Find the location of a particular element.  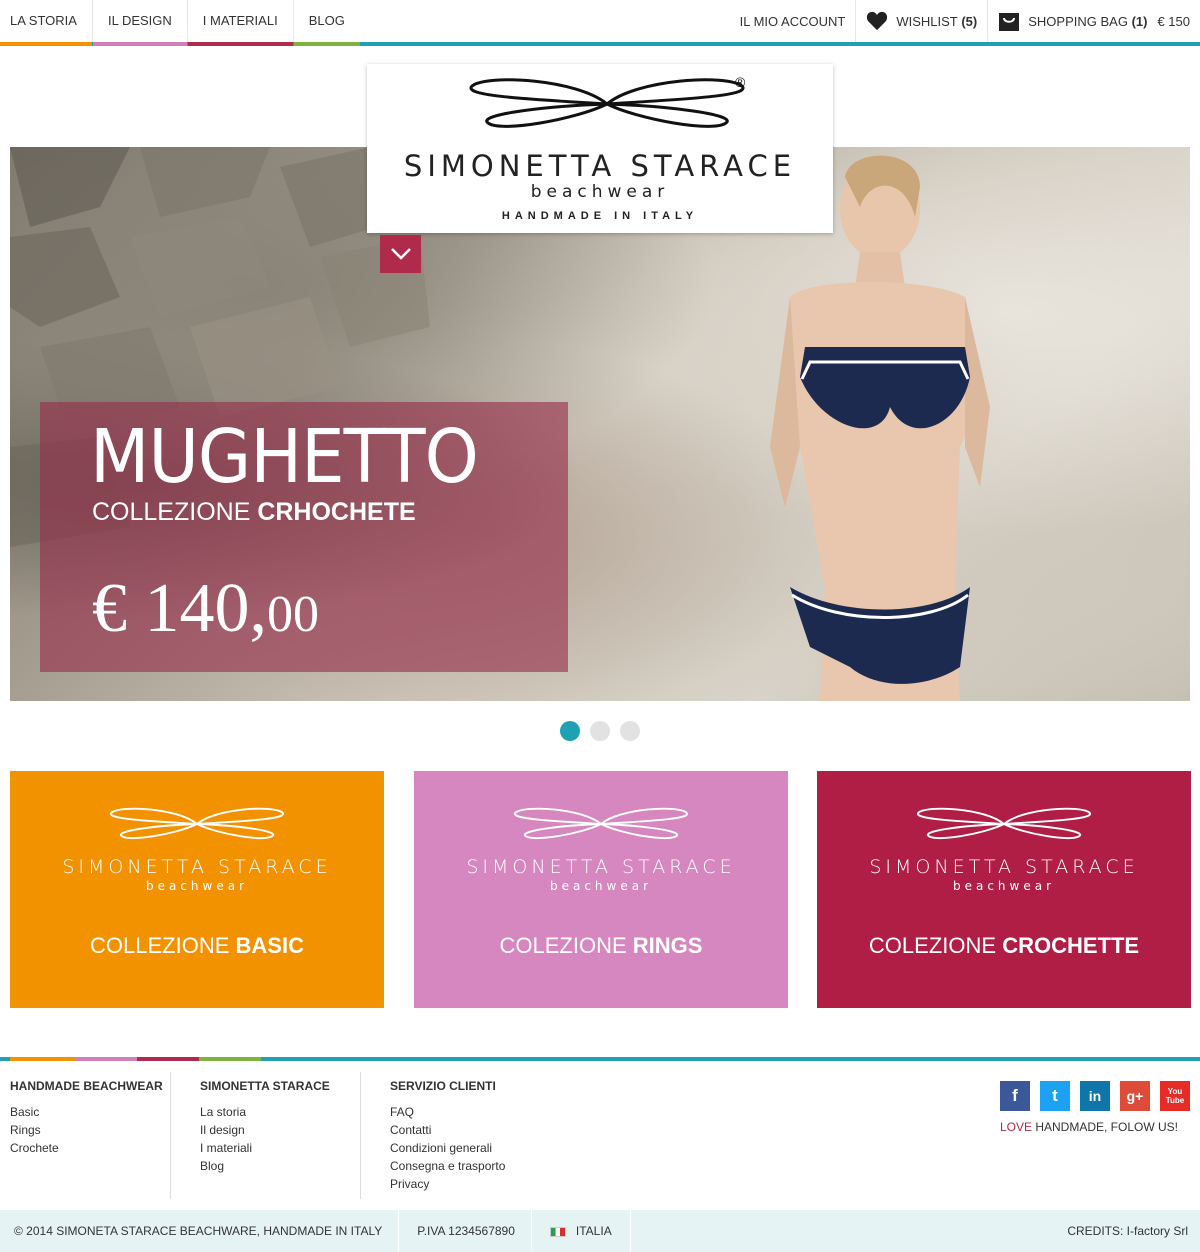

facebook-icon: f is located at coordinates (1015, 1096).